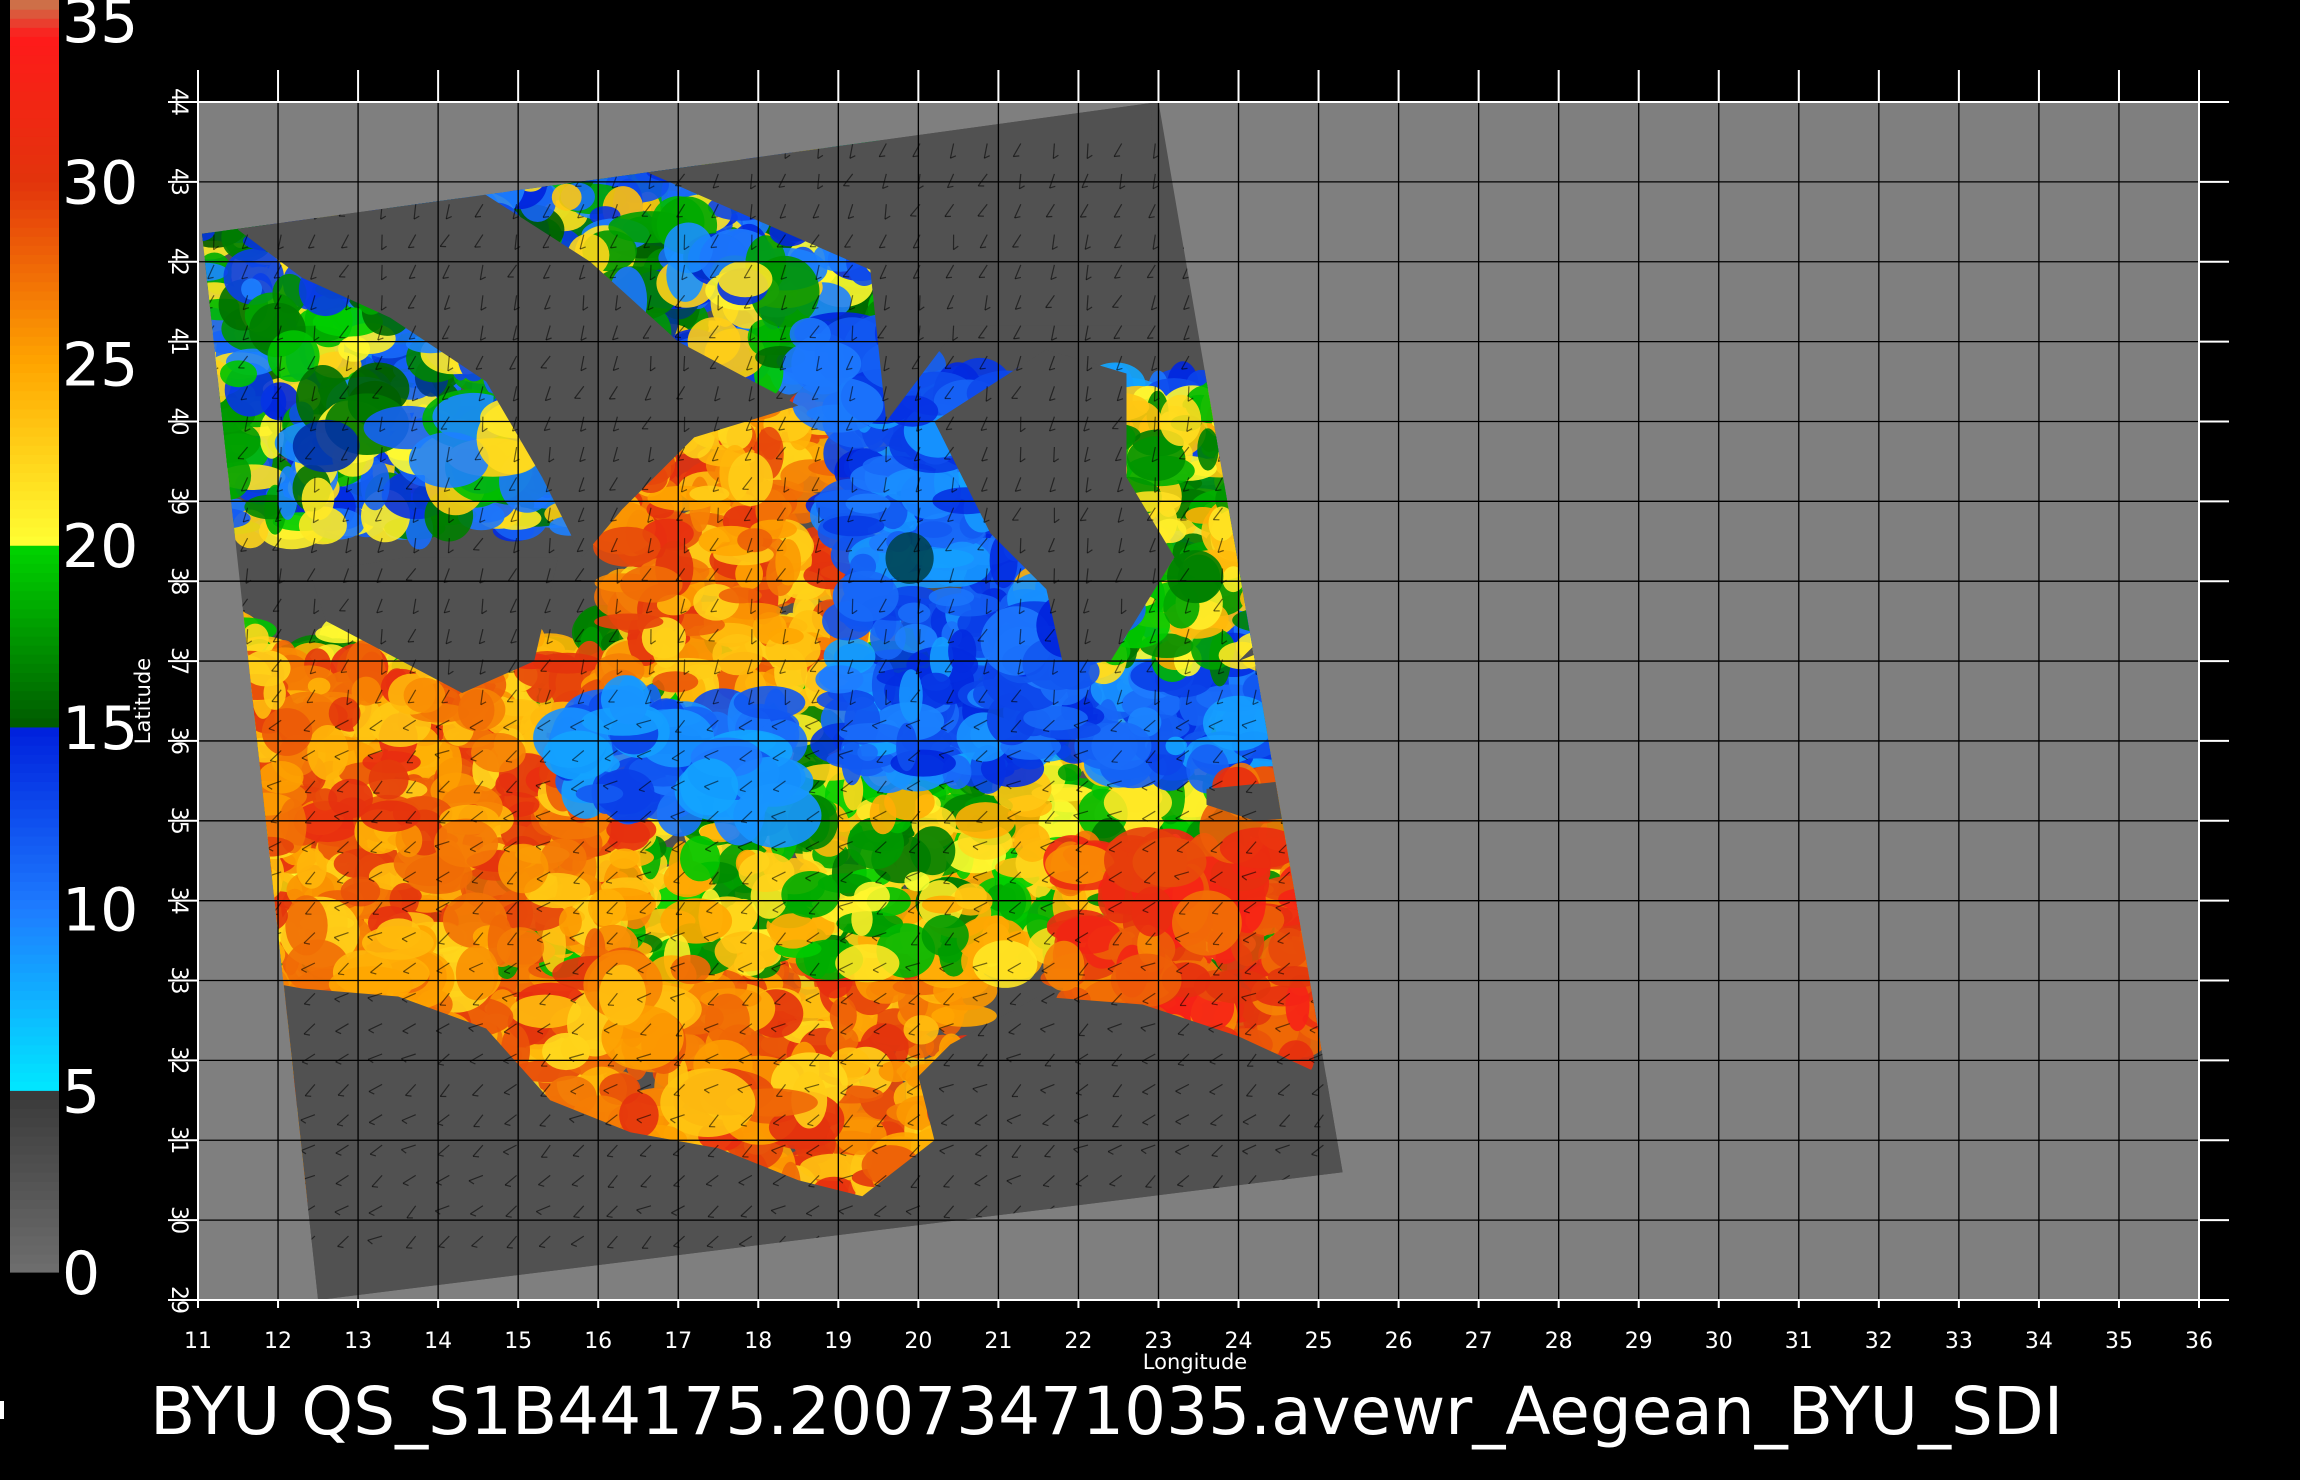  Describe the element at coordinates (100, 729) in the screenshot. I see `colorbar-label: 15` at that location.